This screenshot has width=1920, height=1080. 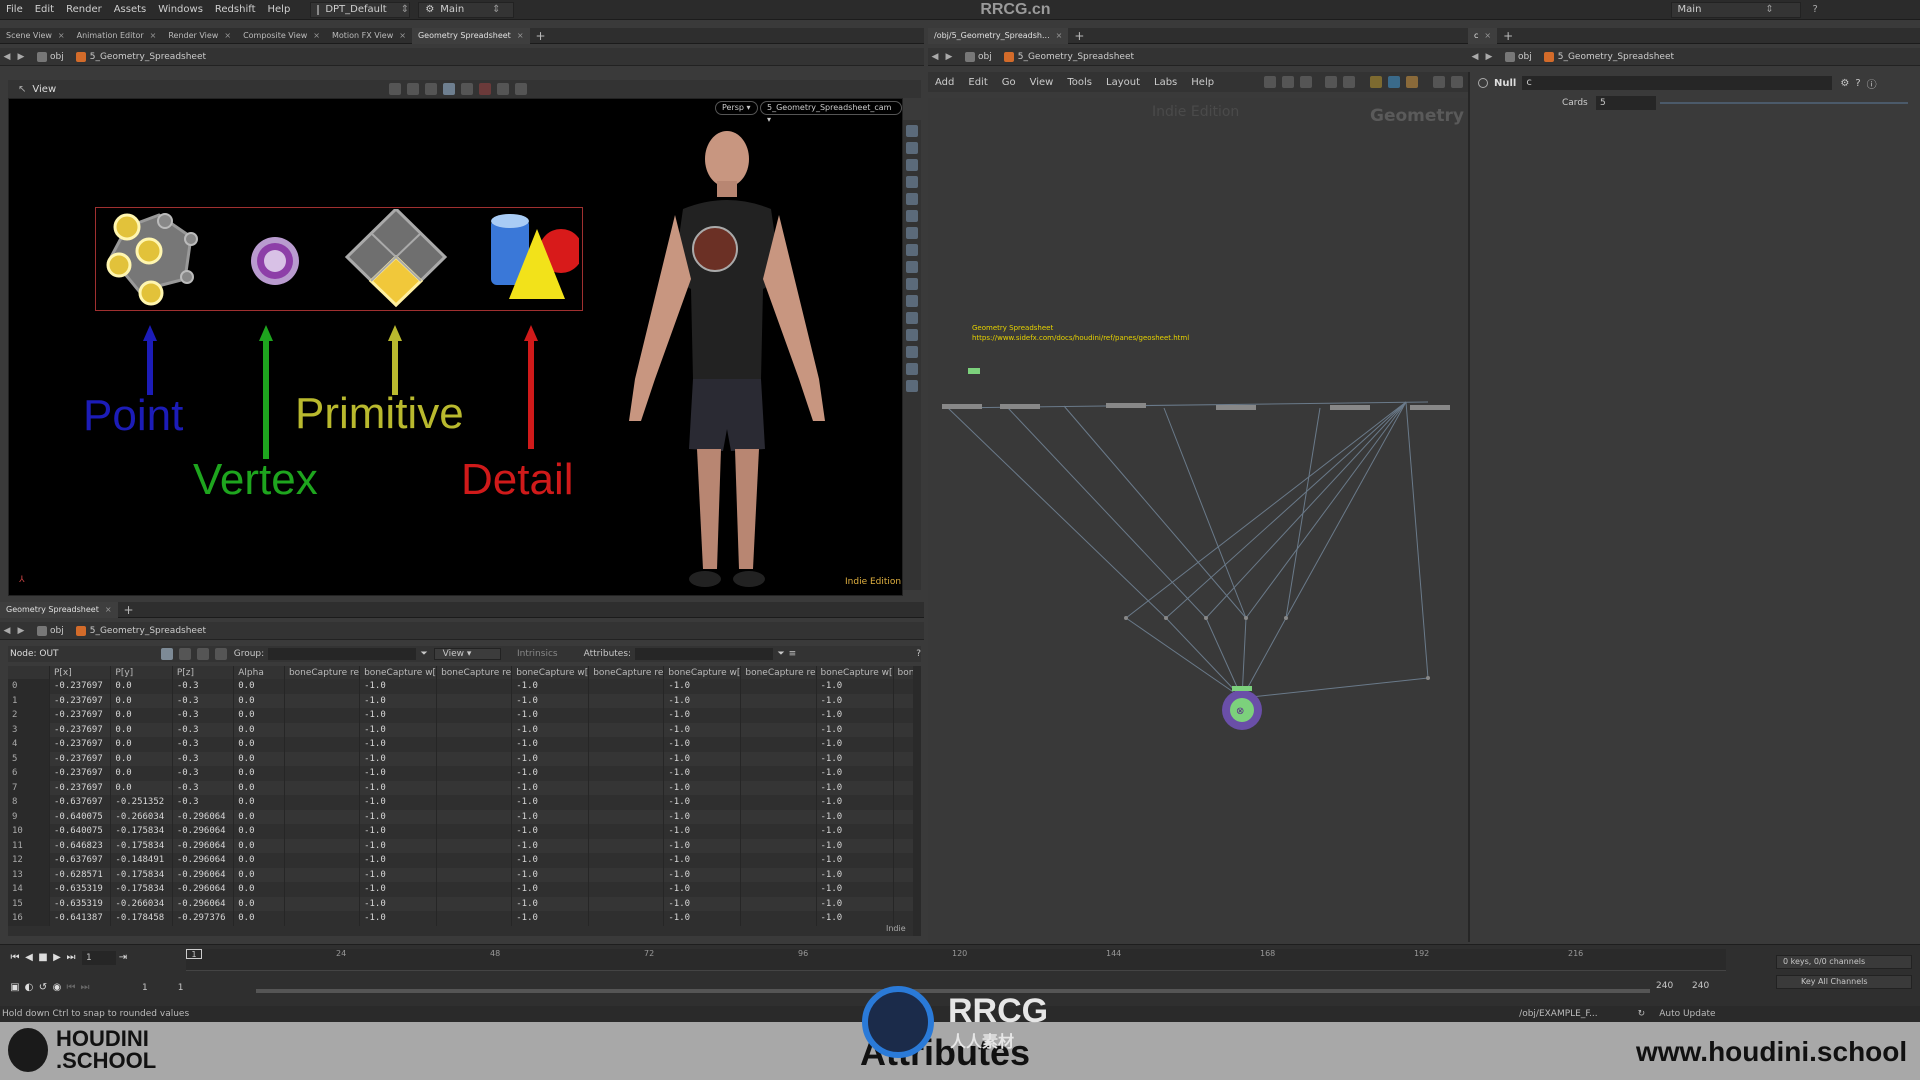 I want to click on detail-mode-icon, so click(x=220, y=654).